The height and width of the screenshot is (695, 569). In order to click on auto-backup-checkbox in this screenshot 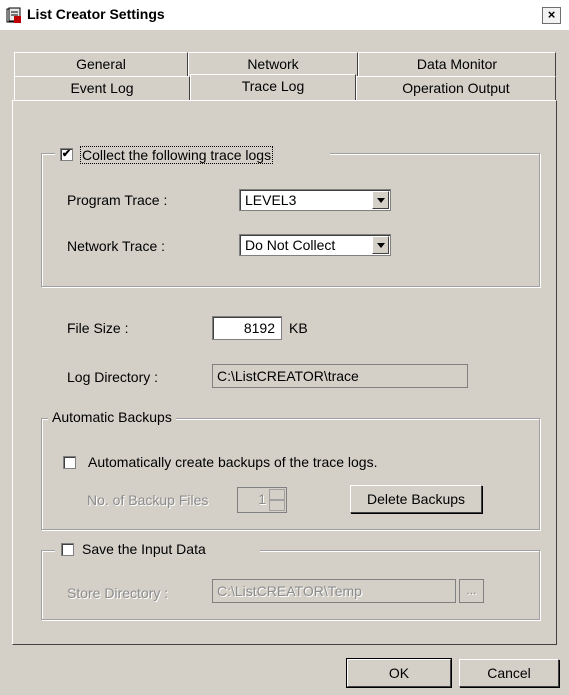, I will do `click(69, 462)`.